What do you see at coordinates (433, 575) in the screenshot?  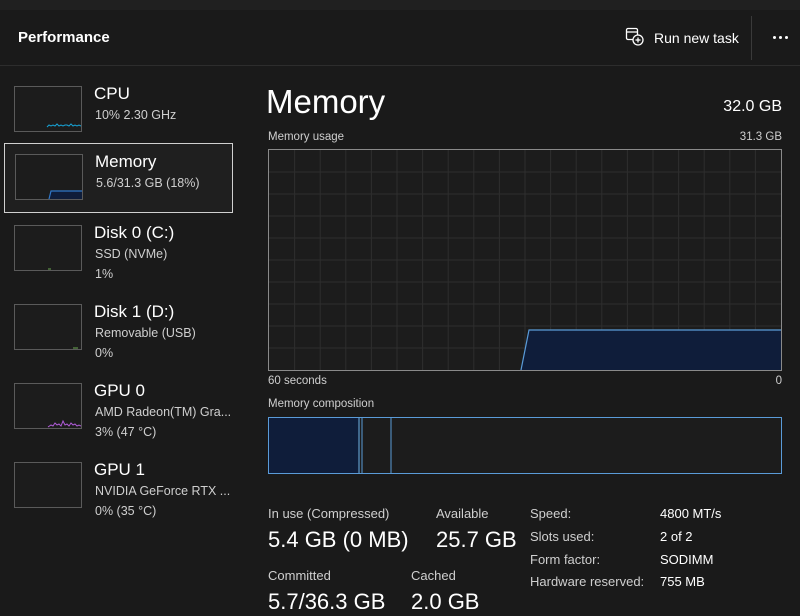 I see `cached-label: Cached` at bounding box center [433, 575].